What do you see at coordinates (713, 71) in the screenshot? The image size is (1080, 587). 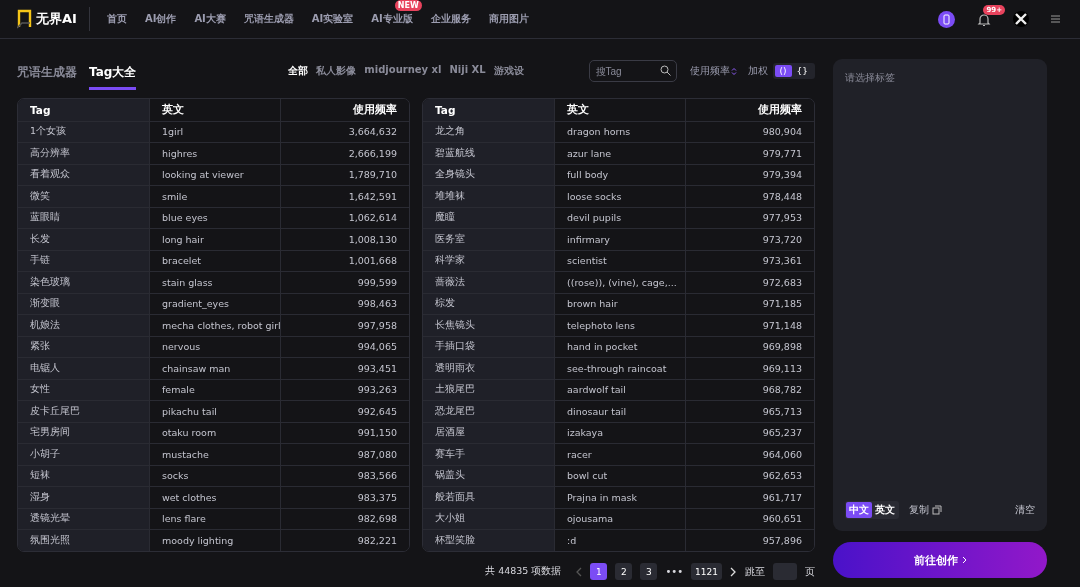 I see `sort-dropdown: 使用频率` at bounding box center [713, 71].